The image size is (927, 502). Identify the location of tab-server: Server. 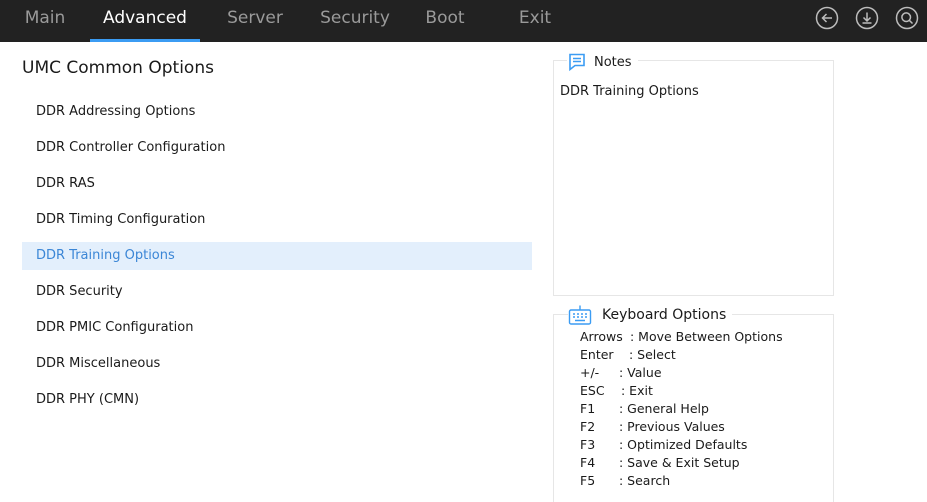
(255, 21).